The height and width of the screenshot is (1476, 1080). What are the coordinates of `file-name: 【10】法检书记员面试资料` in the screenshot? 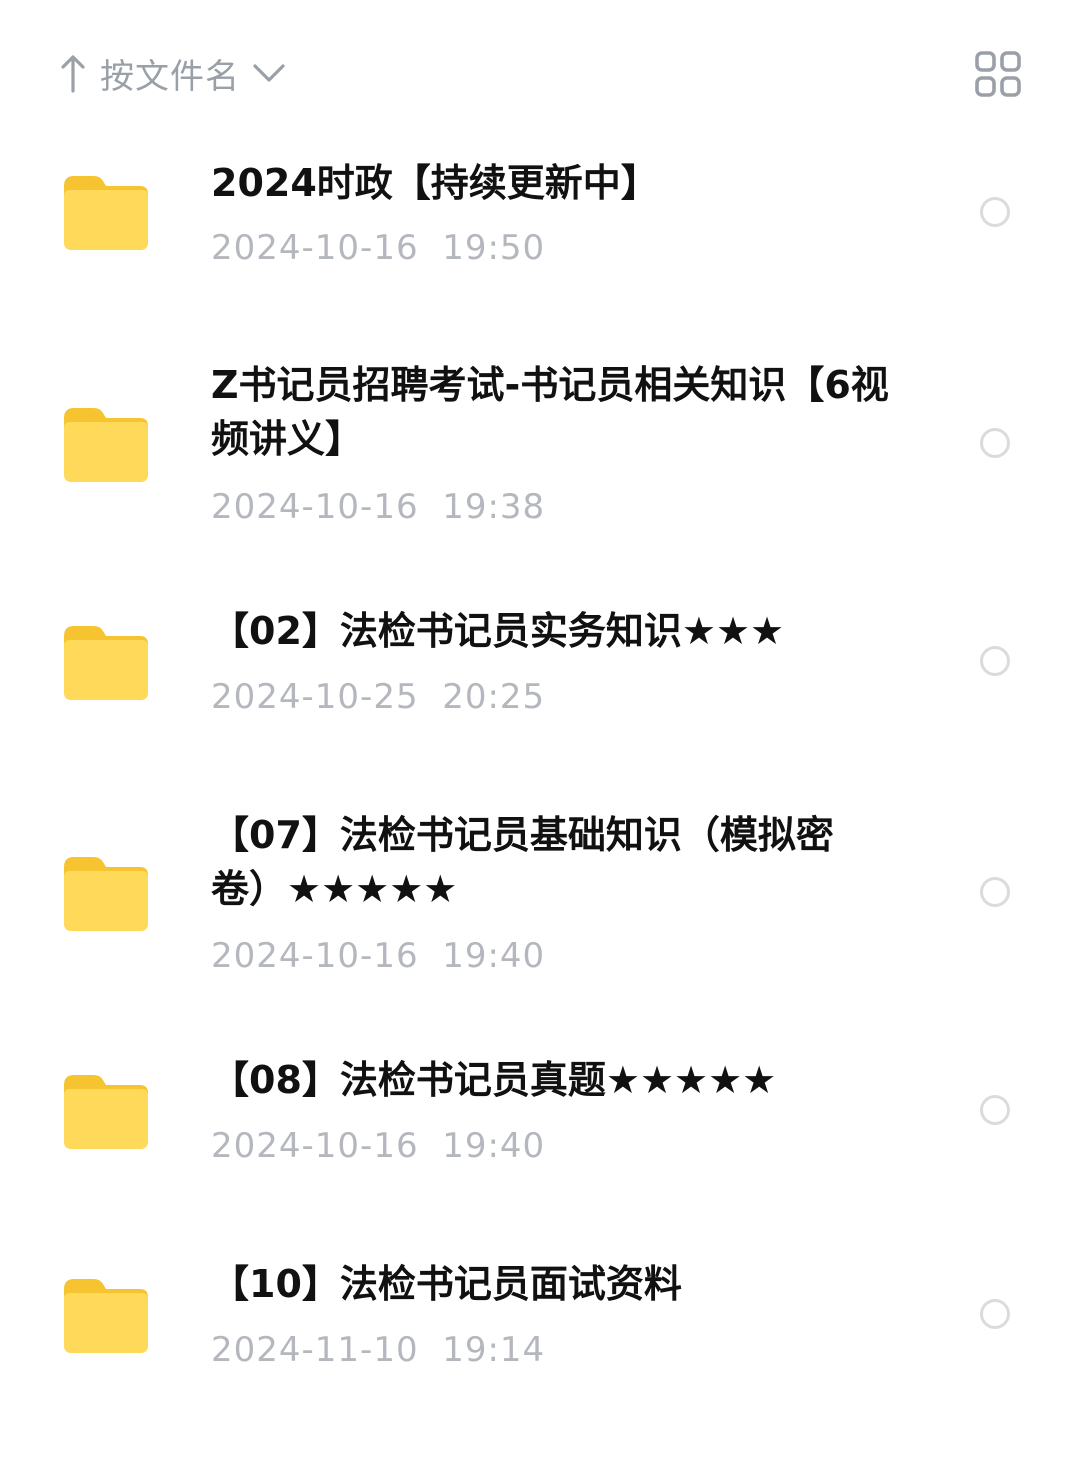 It's located at (446, 1284).